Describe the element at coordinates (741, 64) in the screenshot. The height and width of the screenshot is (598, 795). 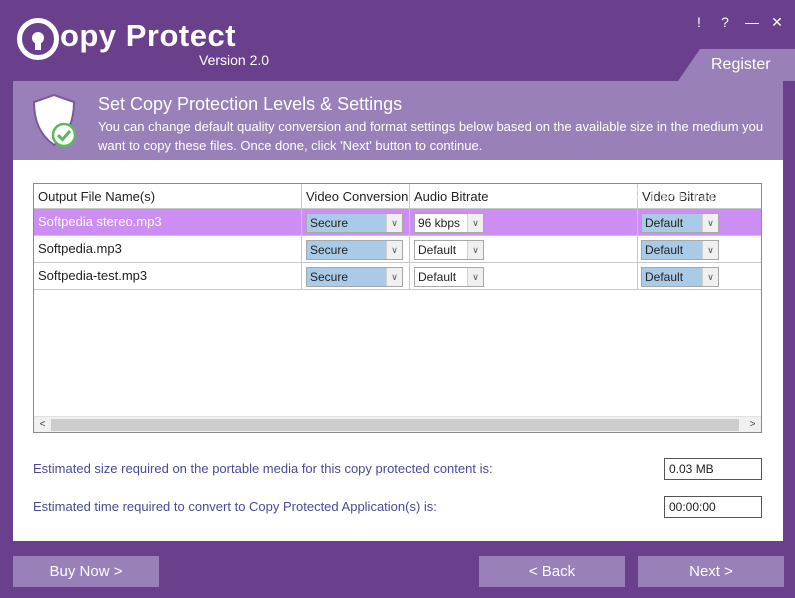
I see `register-label: Register` at that location.